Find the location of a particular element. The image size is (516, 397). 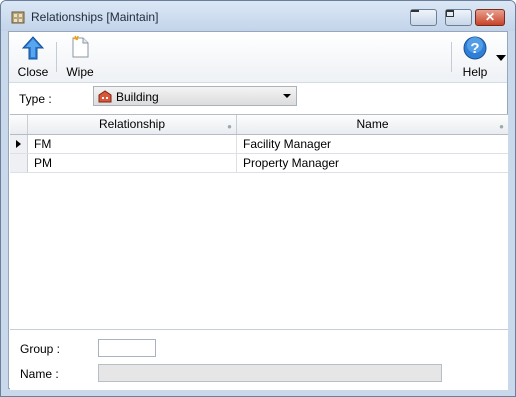

row-selector-header is located at coordinates (19, 124).